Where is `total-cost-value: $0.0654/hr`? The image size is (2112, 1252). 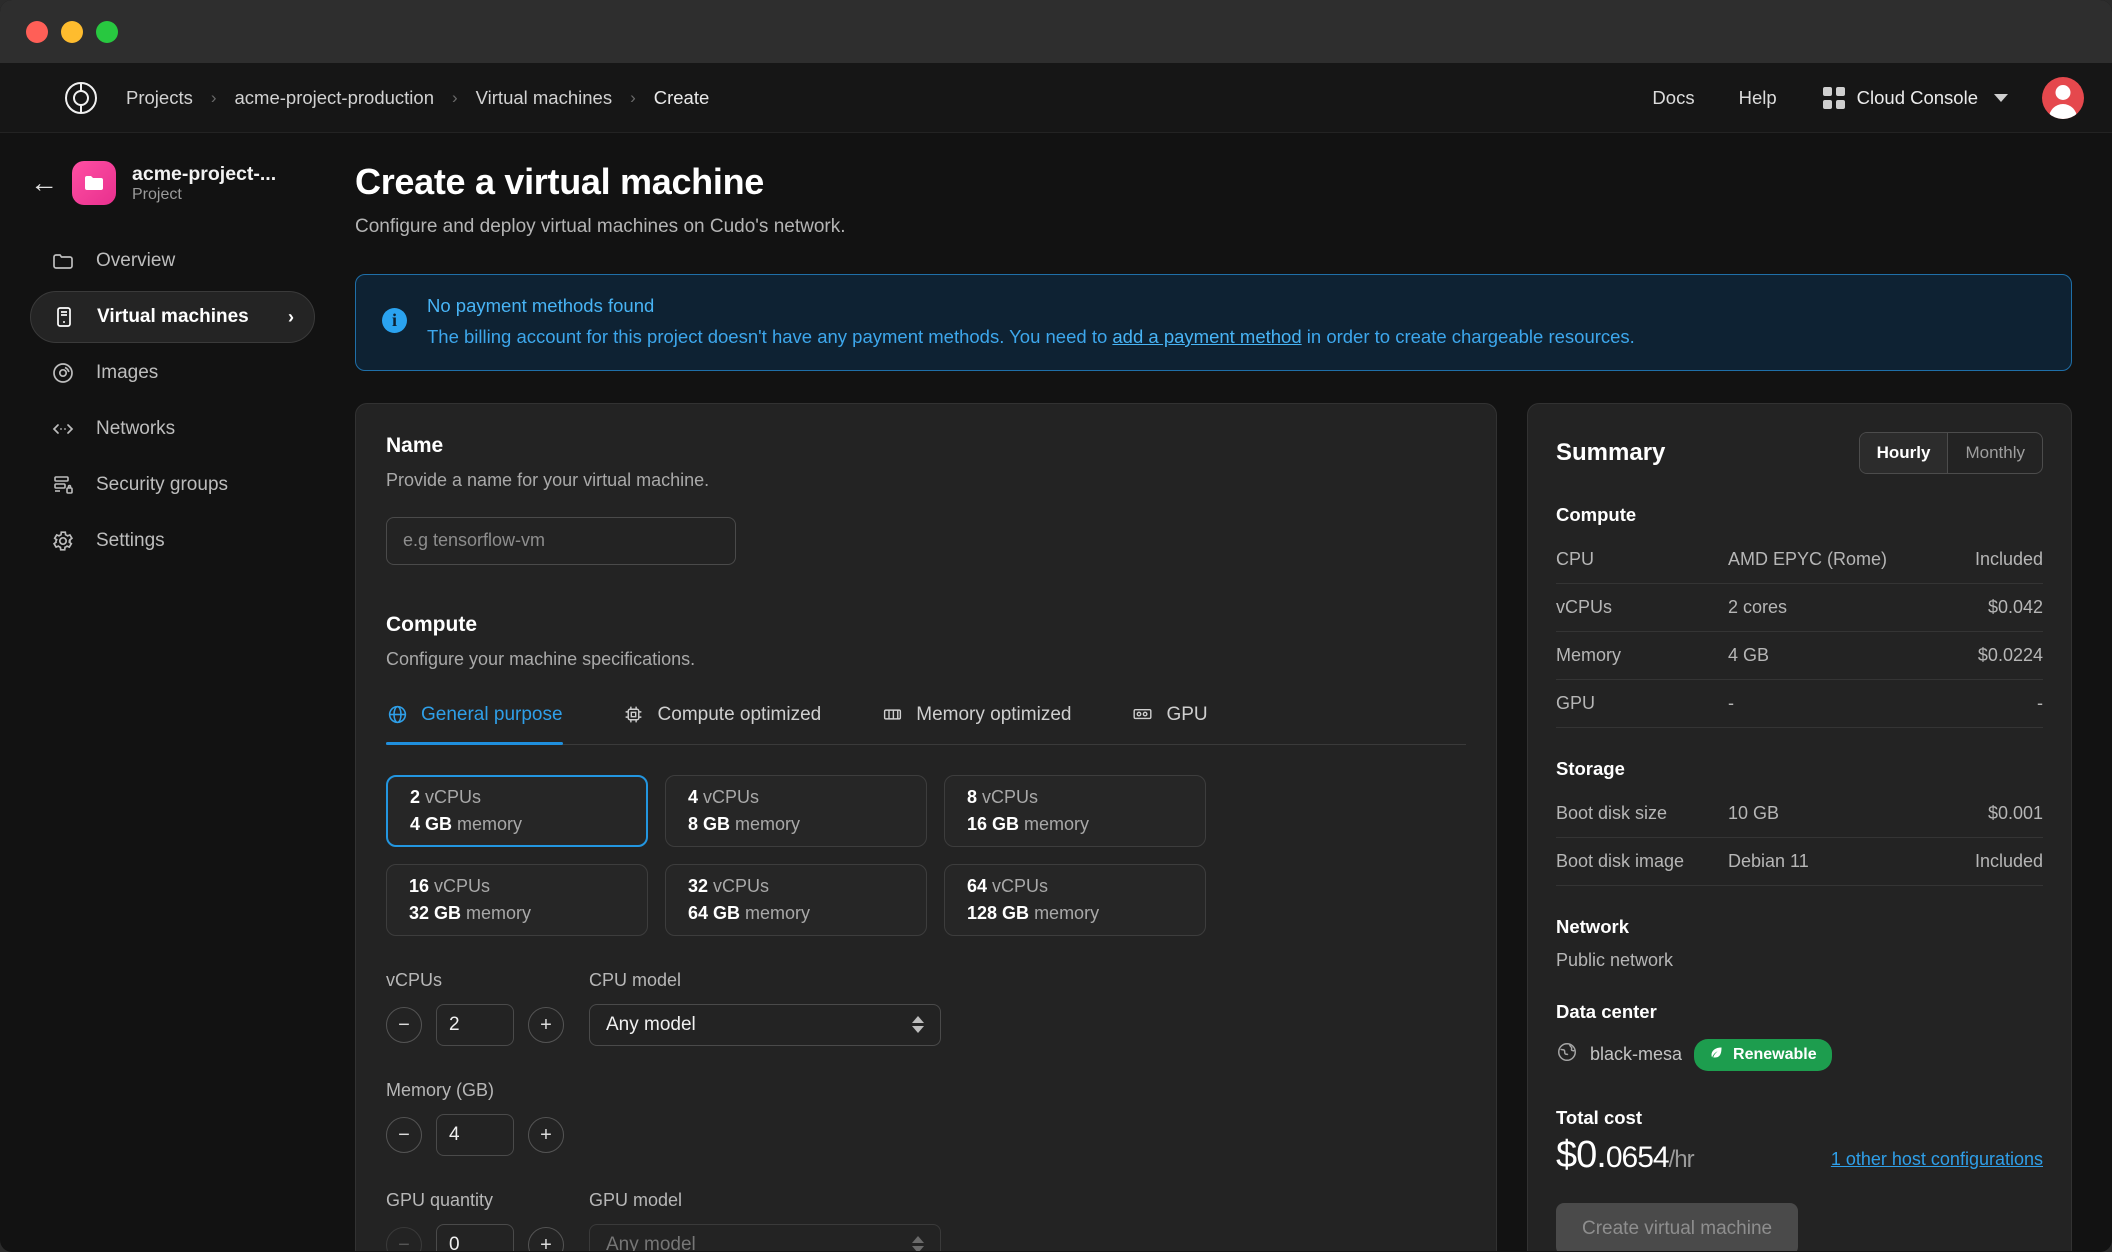 total-cost-value: $0.0654/hr is located at coordinates (1625, 1155).